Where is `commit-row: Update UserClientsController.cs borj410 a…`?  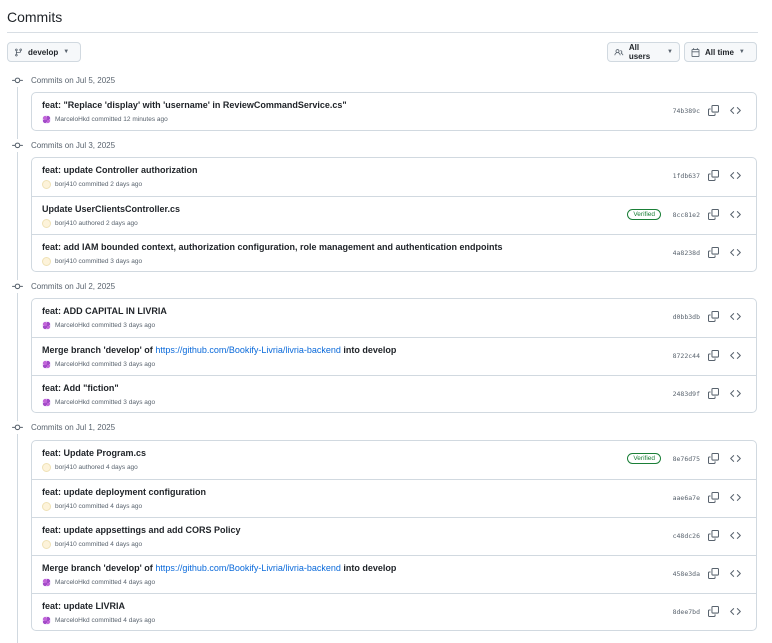 commit-row: Update UserClientsController.cs borj410 a… is located at coordinates (394, 215).